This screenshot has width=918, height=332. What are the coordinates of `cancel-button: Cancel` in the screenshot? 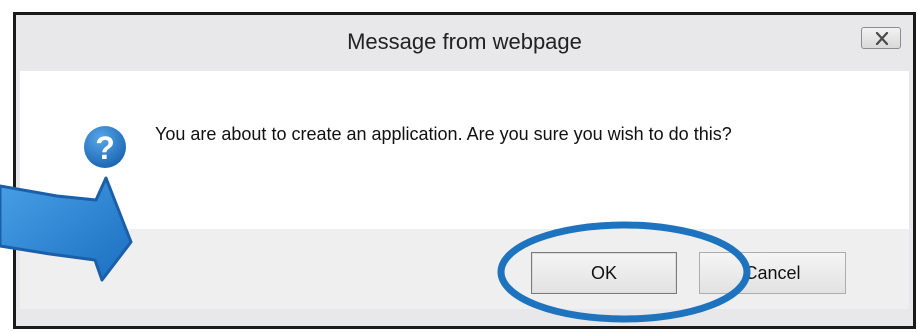 It's located at (772, 273).